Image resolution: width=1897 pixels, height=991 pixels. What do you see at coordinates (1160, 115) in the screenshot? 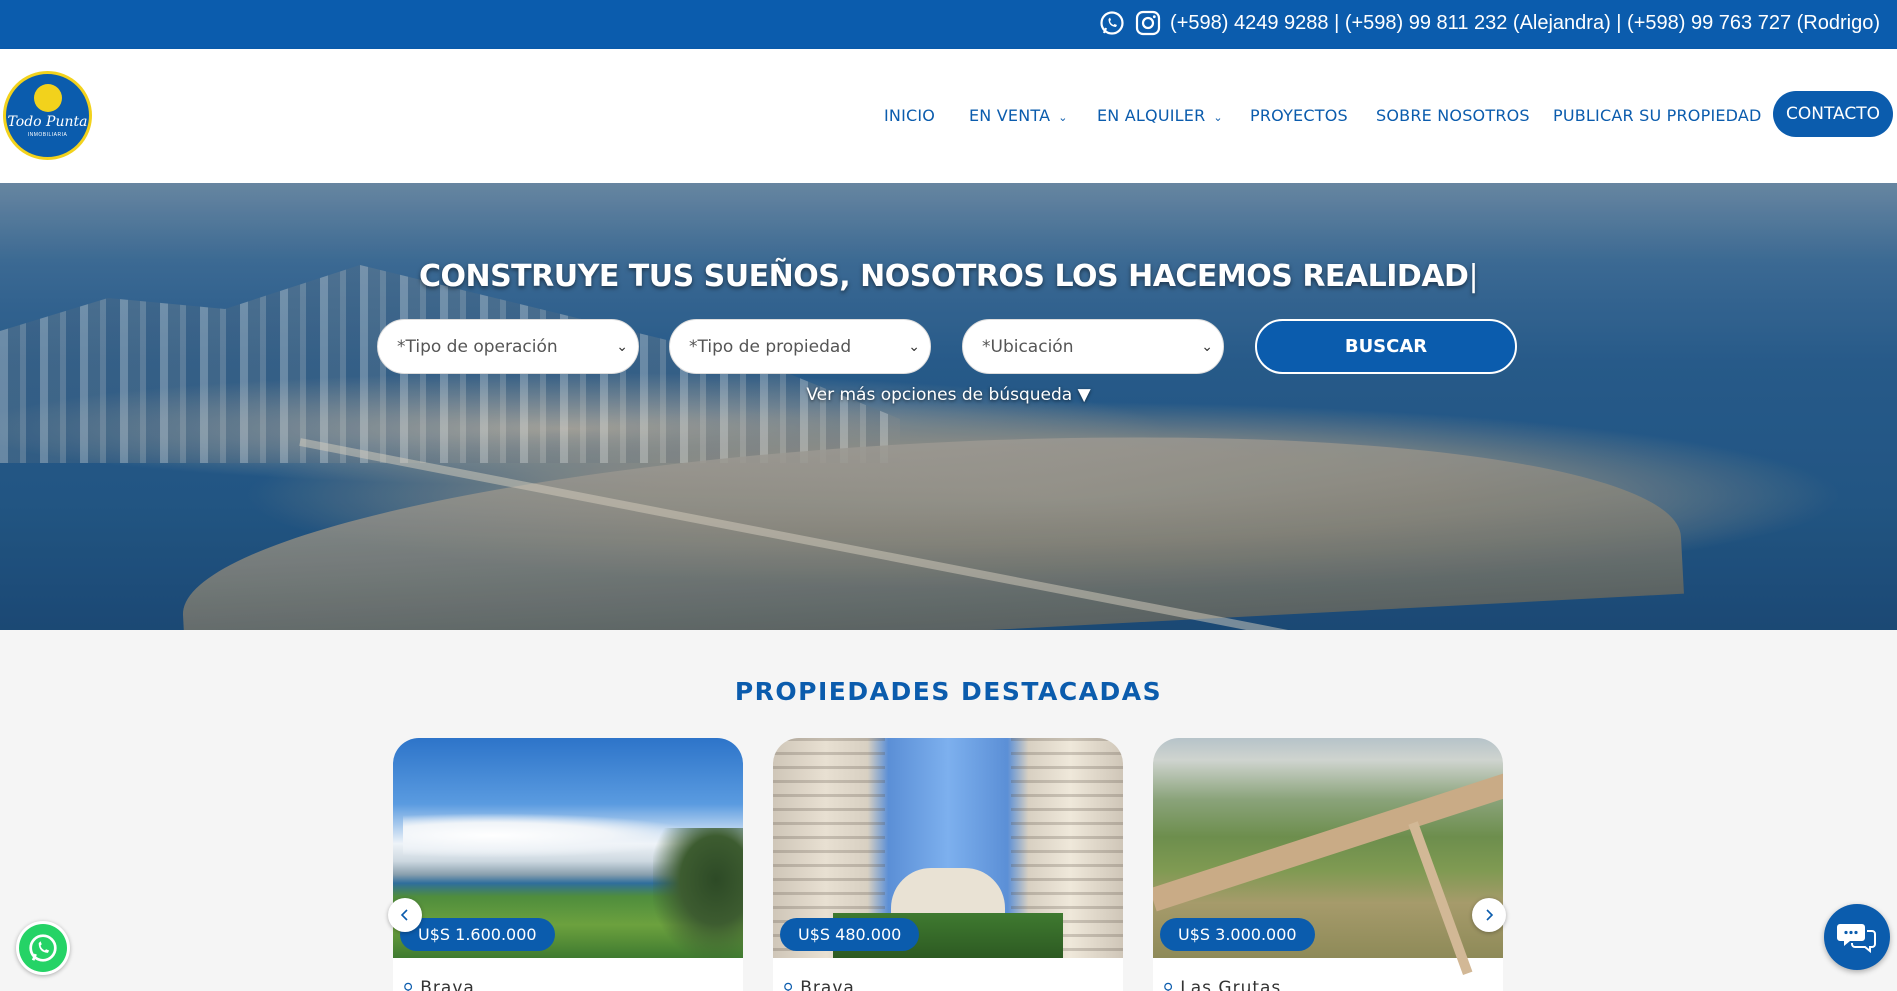
I see `nav-en-alquiler: EN ALQUILER ⌄` at bounding box center [1160, 115].